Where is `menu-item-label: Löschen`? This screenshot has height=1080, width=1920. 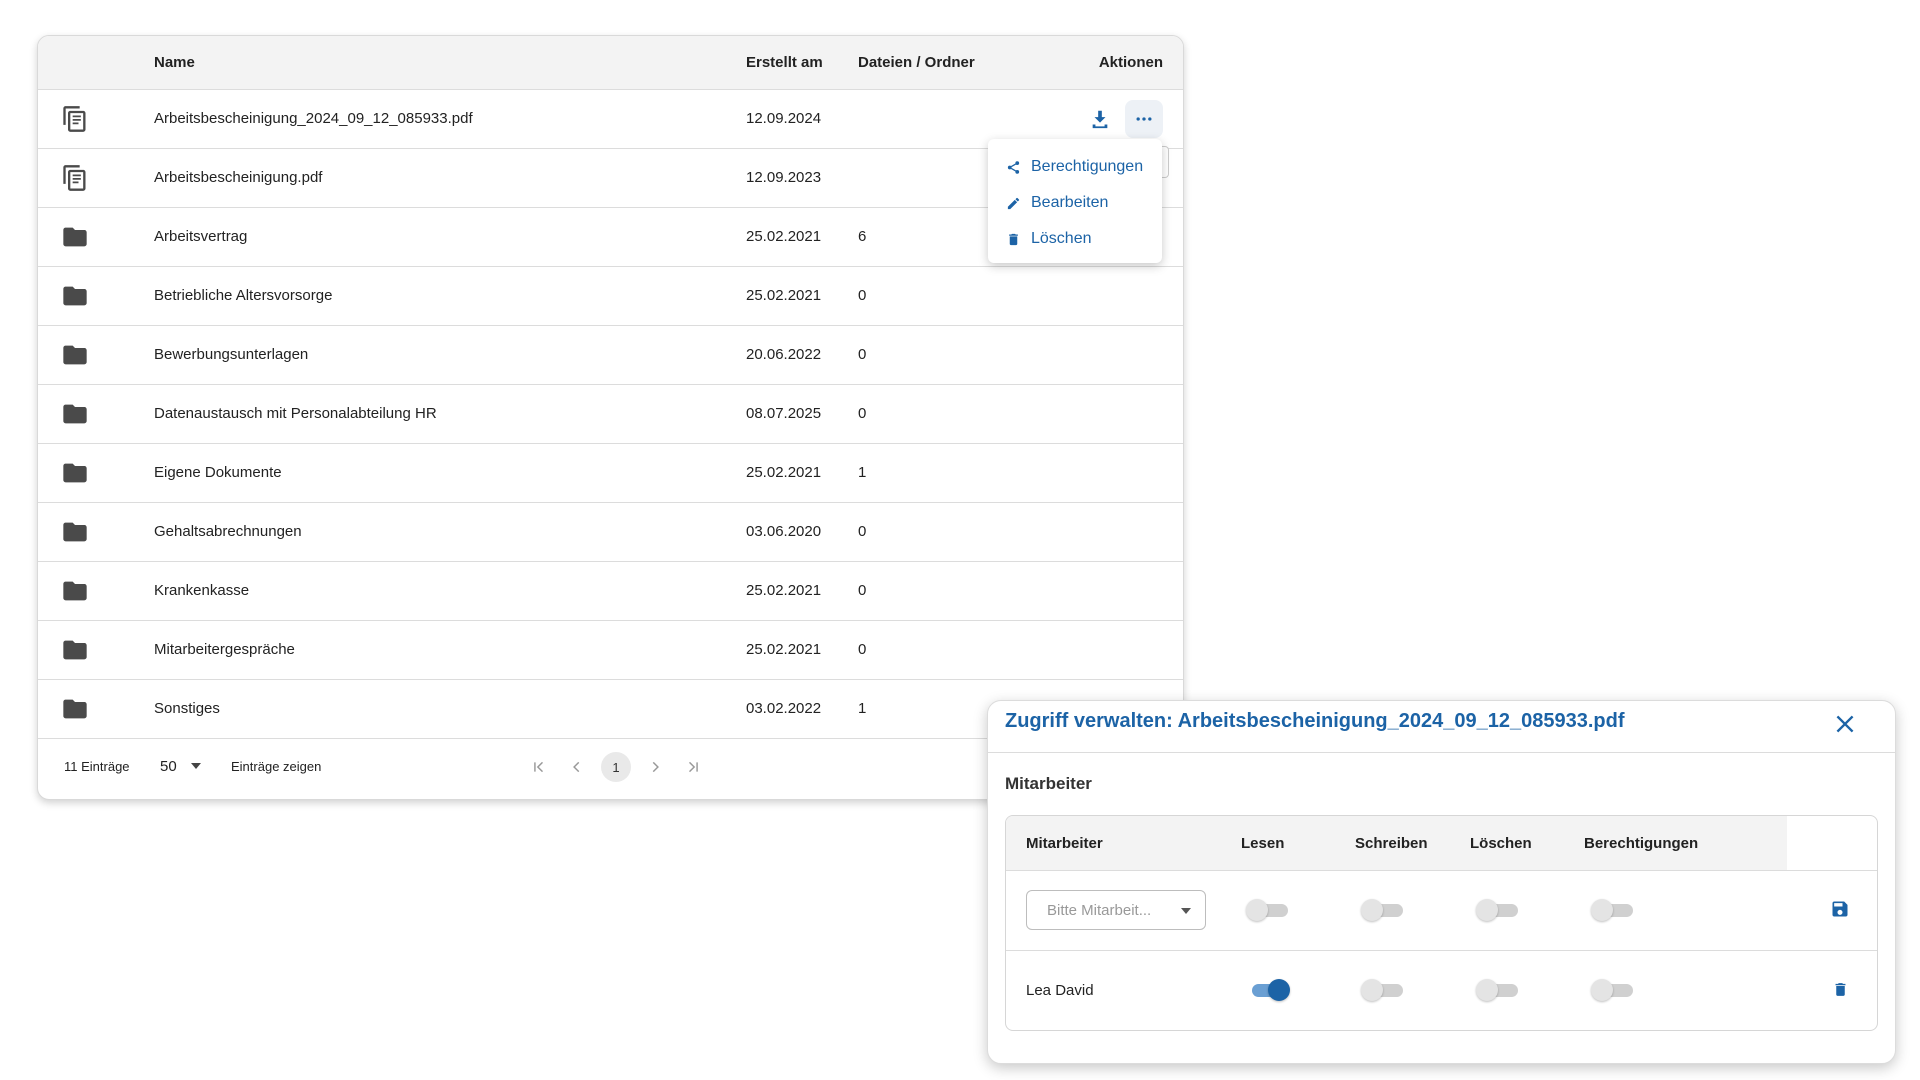 menu-item-label: Löschen is located at coordinates (1061, 238).